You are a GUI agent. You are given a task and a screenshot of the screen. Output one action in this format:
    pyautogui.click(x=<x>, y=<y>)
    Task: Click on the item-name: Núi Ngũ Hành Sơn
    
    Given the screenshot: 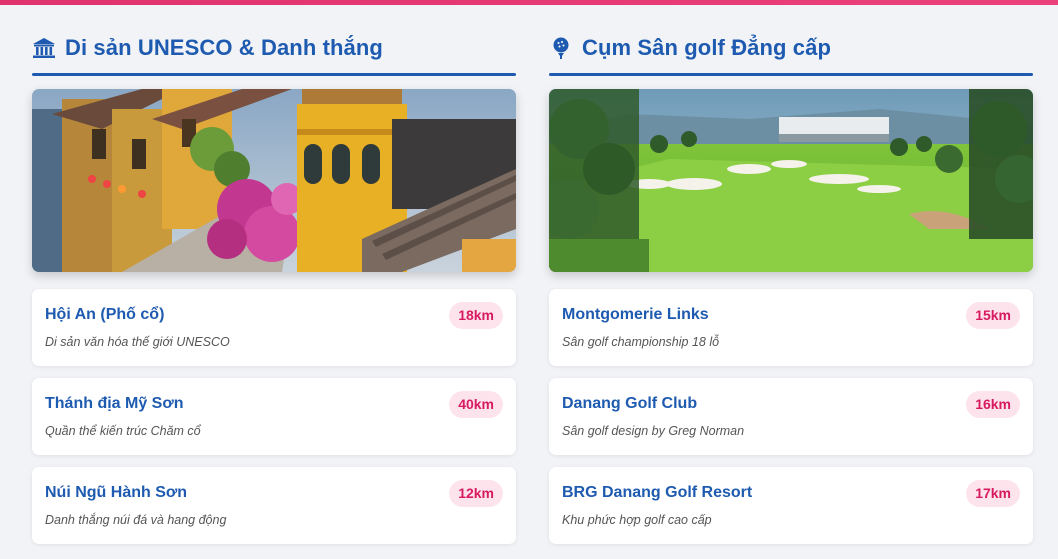 What is the action you would take?
    pyautogui.click(x=116, y=492)
    